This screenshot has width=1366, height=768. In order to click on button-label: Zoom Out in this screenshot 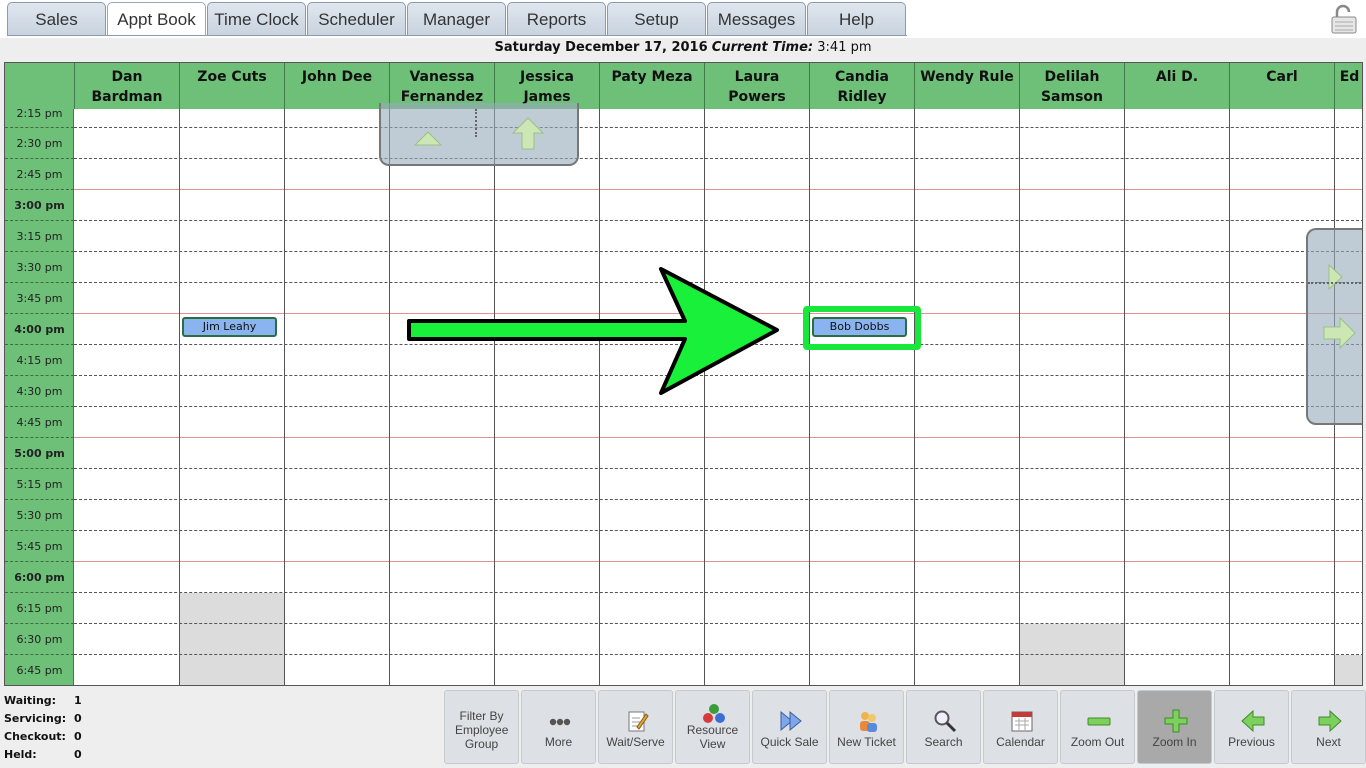, I will do `click(1097, 742)`.